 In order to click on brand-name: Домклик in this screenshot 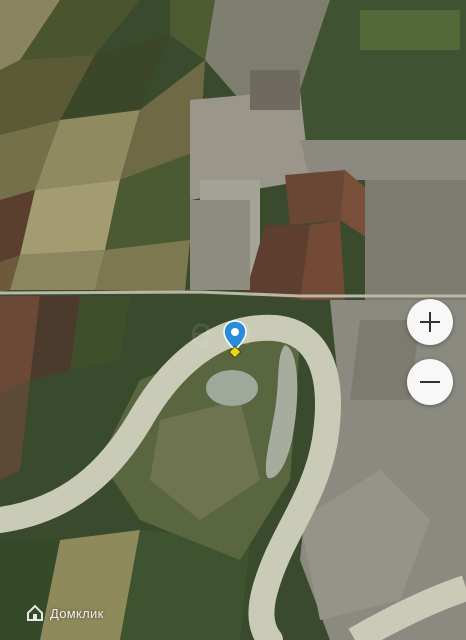, I will do `click(77, 613)`.